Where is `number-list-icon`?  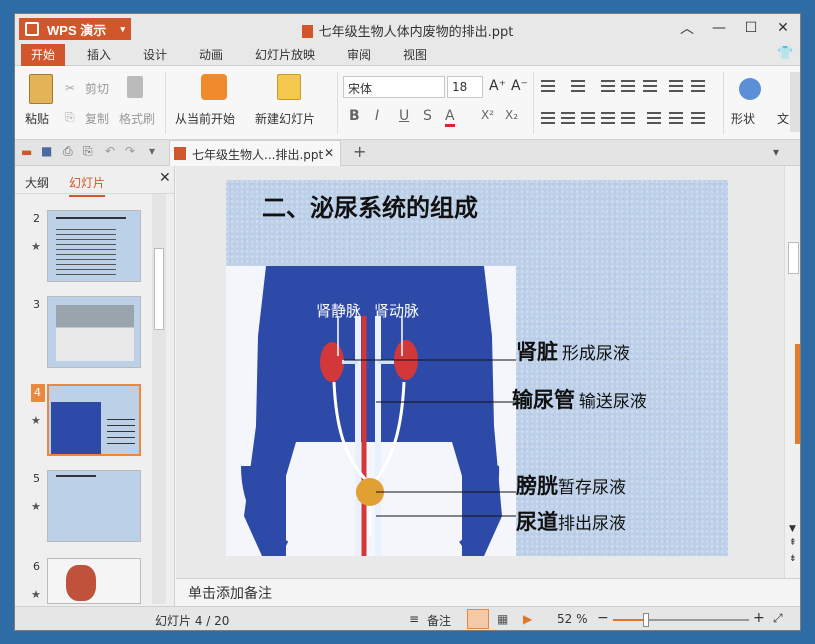 number-list-icon is located at coordinates (578, 86).